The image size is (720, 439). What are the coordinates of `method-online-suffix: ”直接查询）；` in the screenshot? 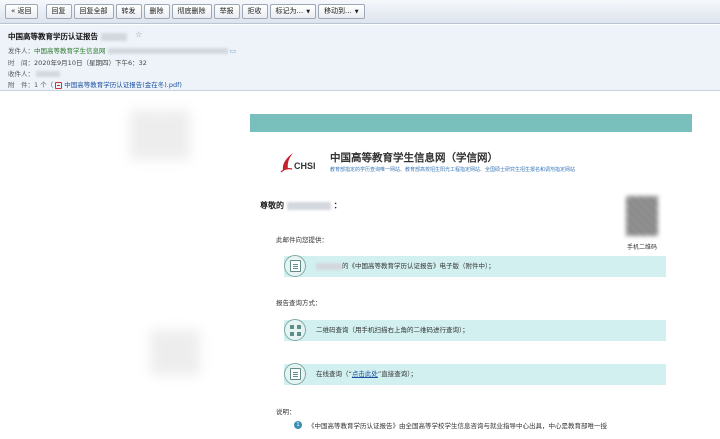 It's located at (397, 374).